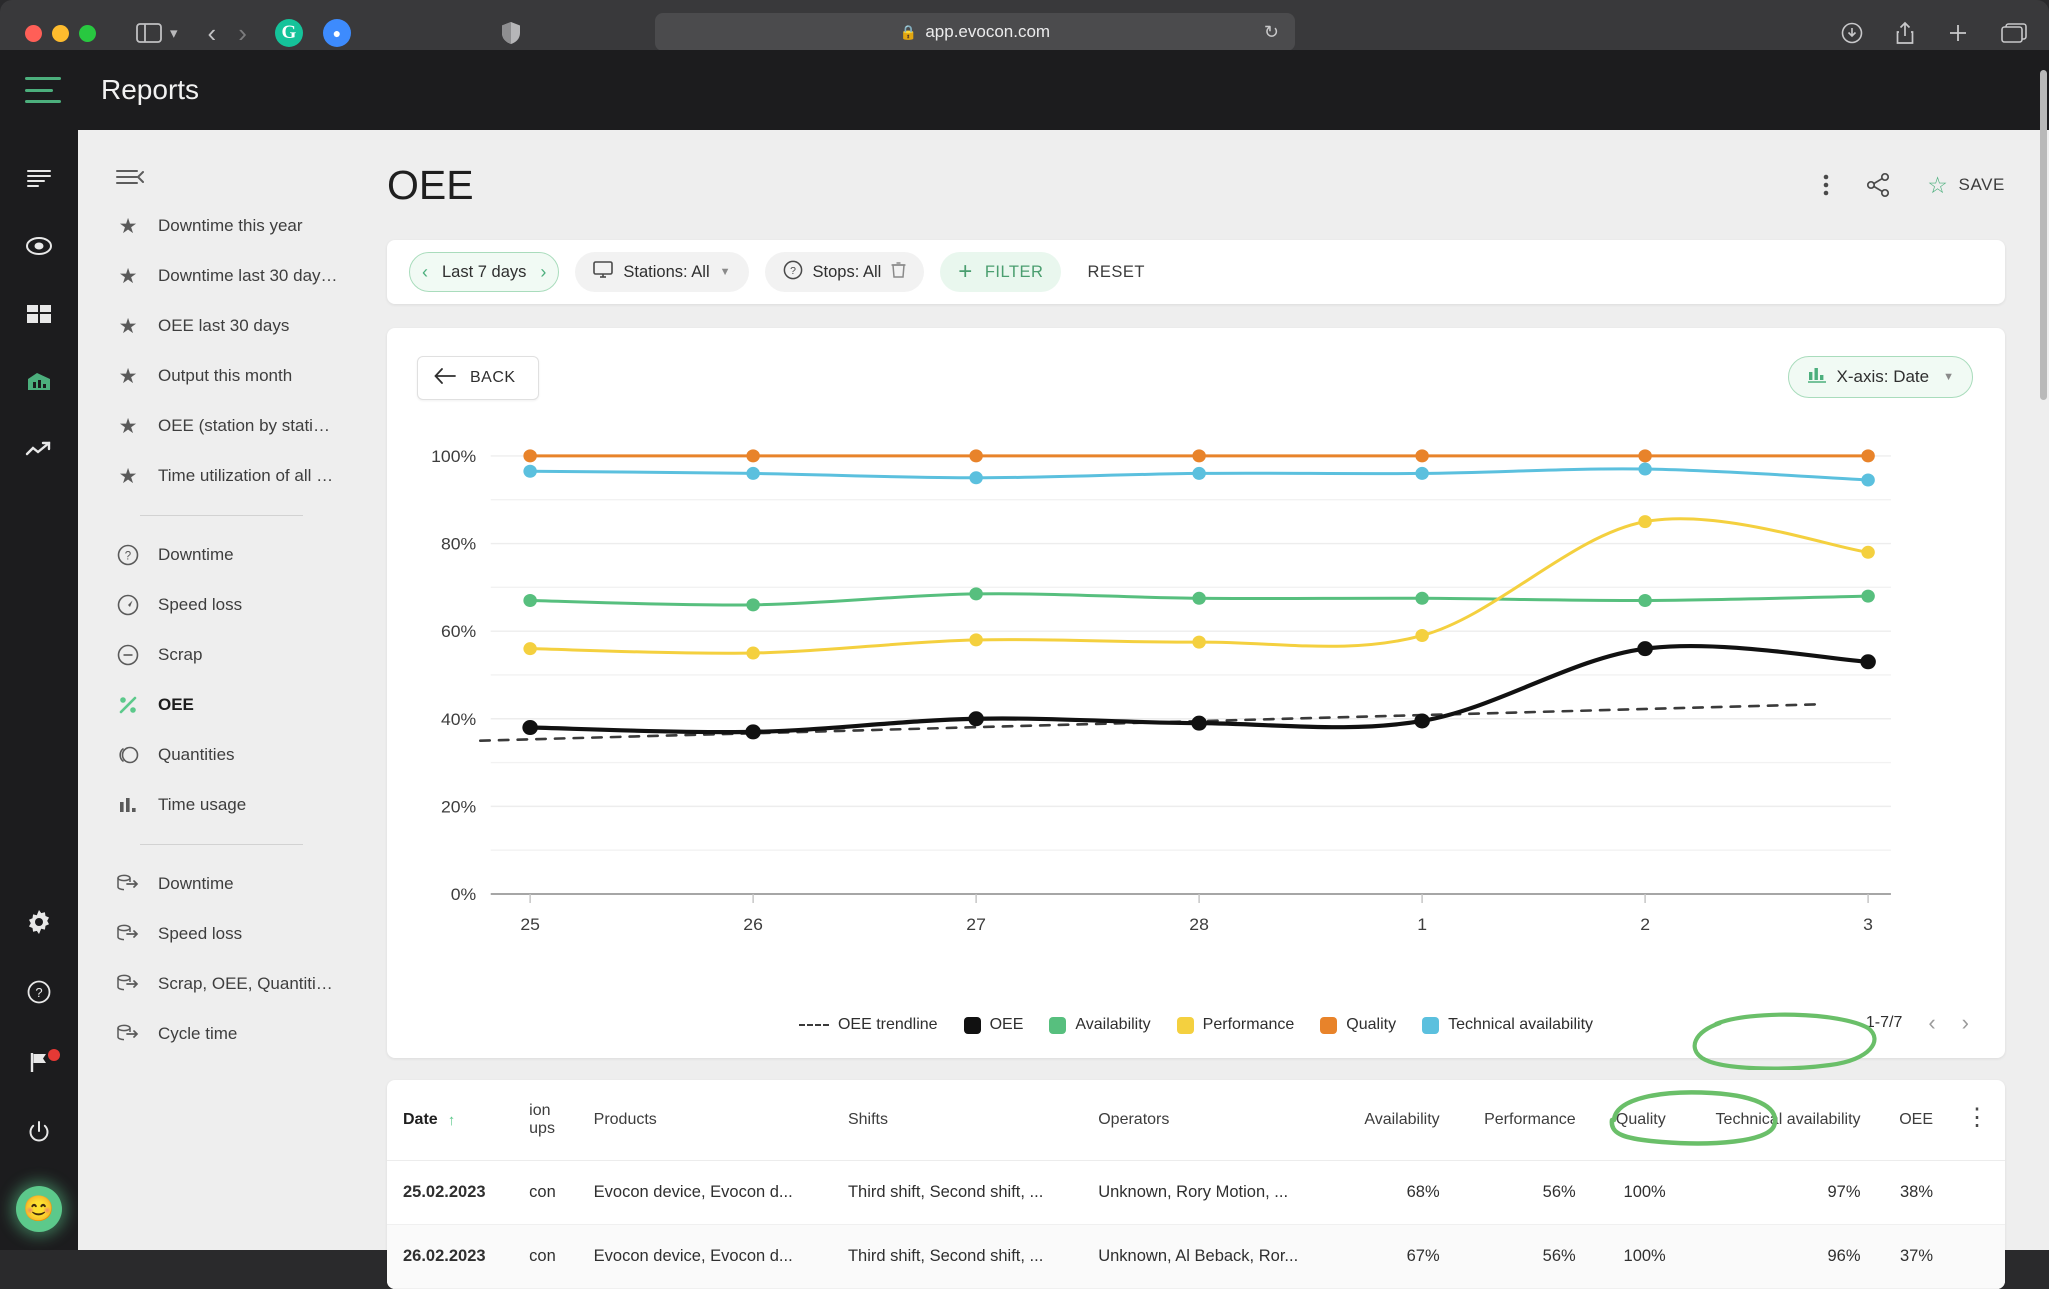  Describe the element at coordinates (336, 33) in the screenshot. I see `extension-icon: ●` at that location.